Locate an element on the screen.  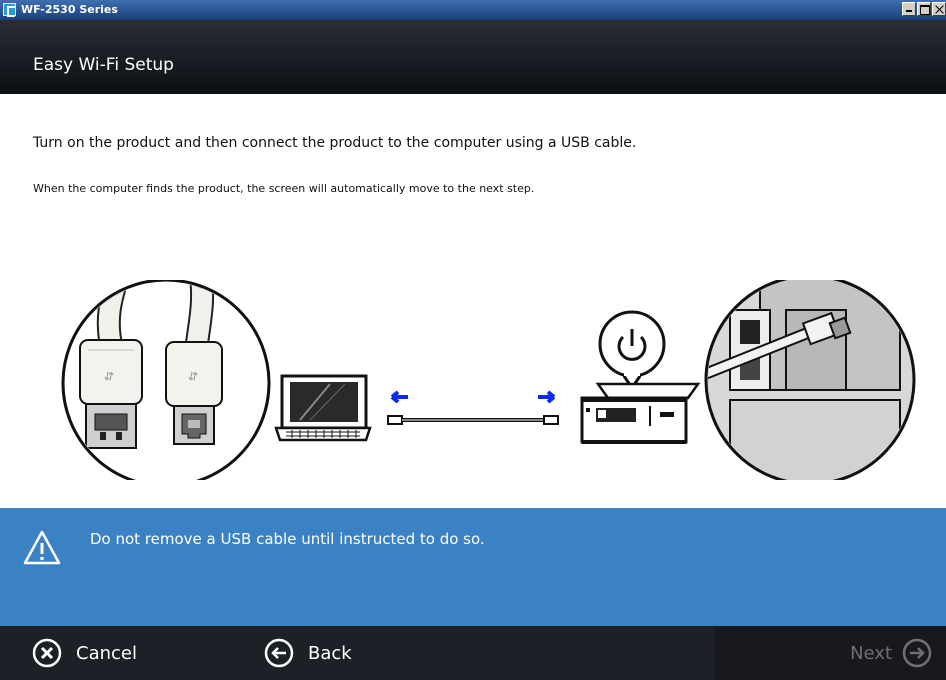
app-icon is located at coordinates (9, 10).